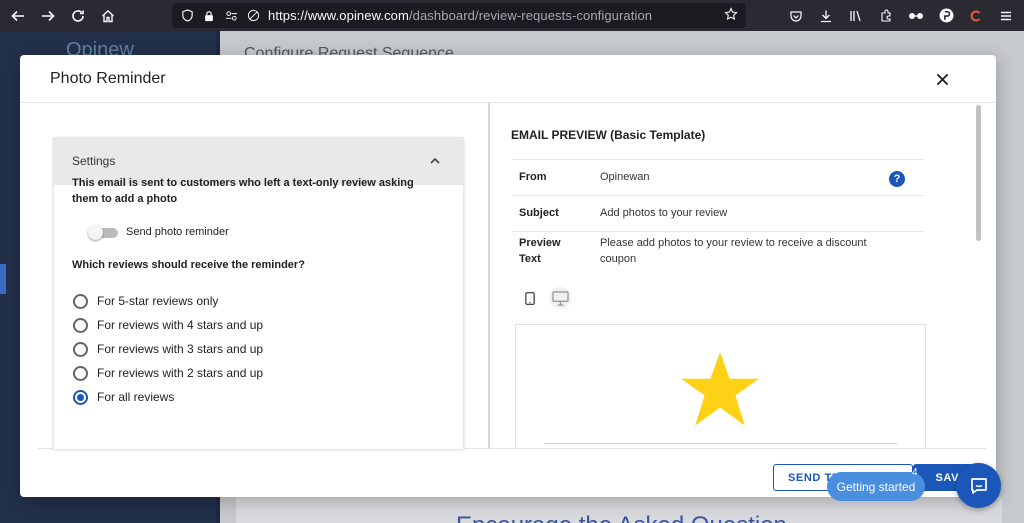 This screenshot has width=1024, height=523. What do you see at coordinates (608, 135) in the screenshot?
I see `email-preview-title: EMAIL PREVIEW (Basic Template)` at bounding box center [608, 135].